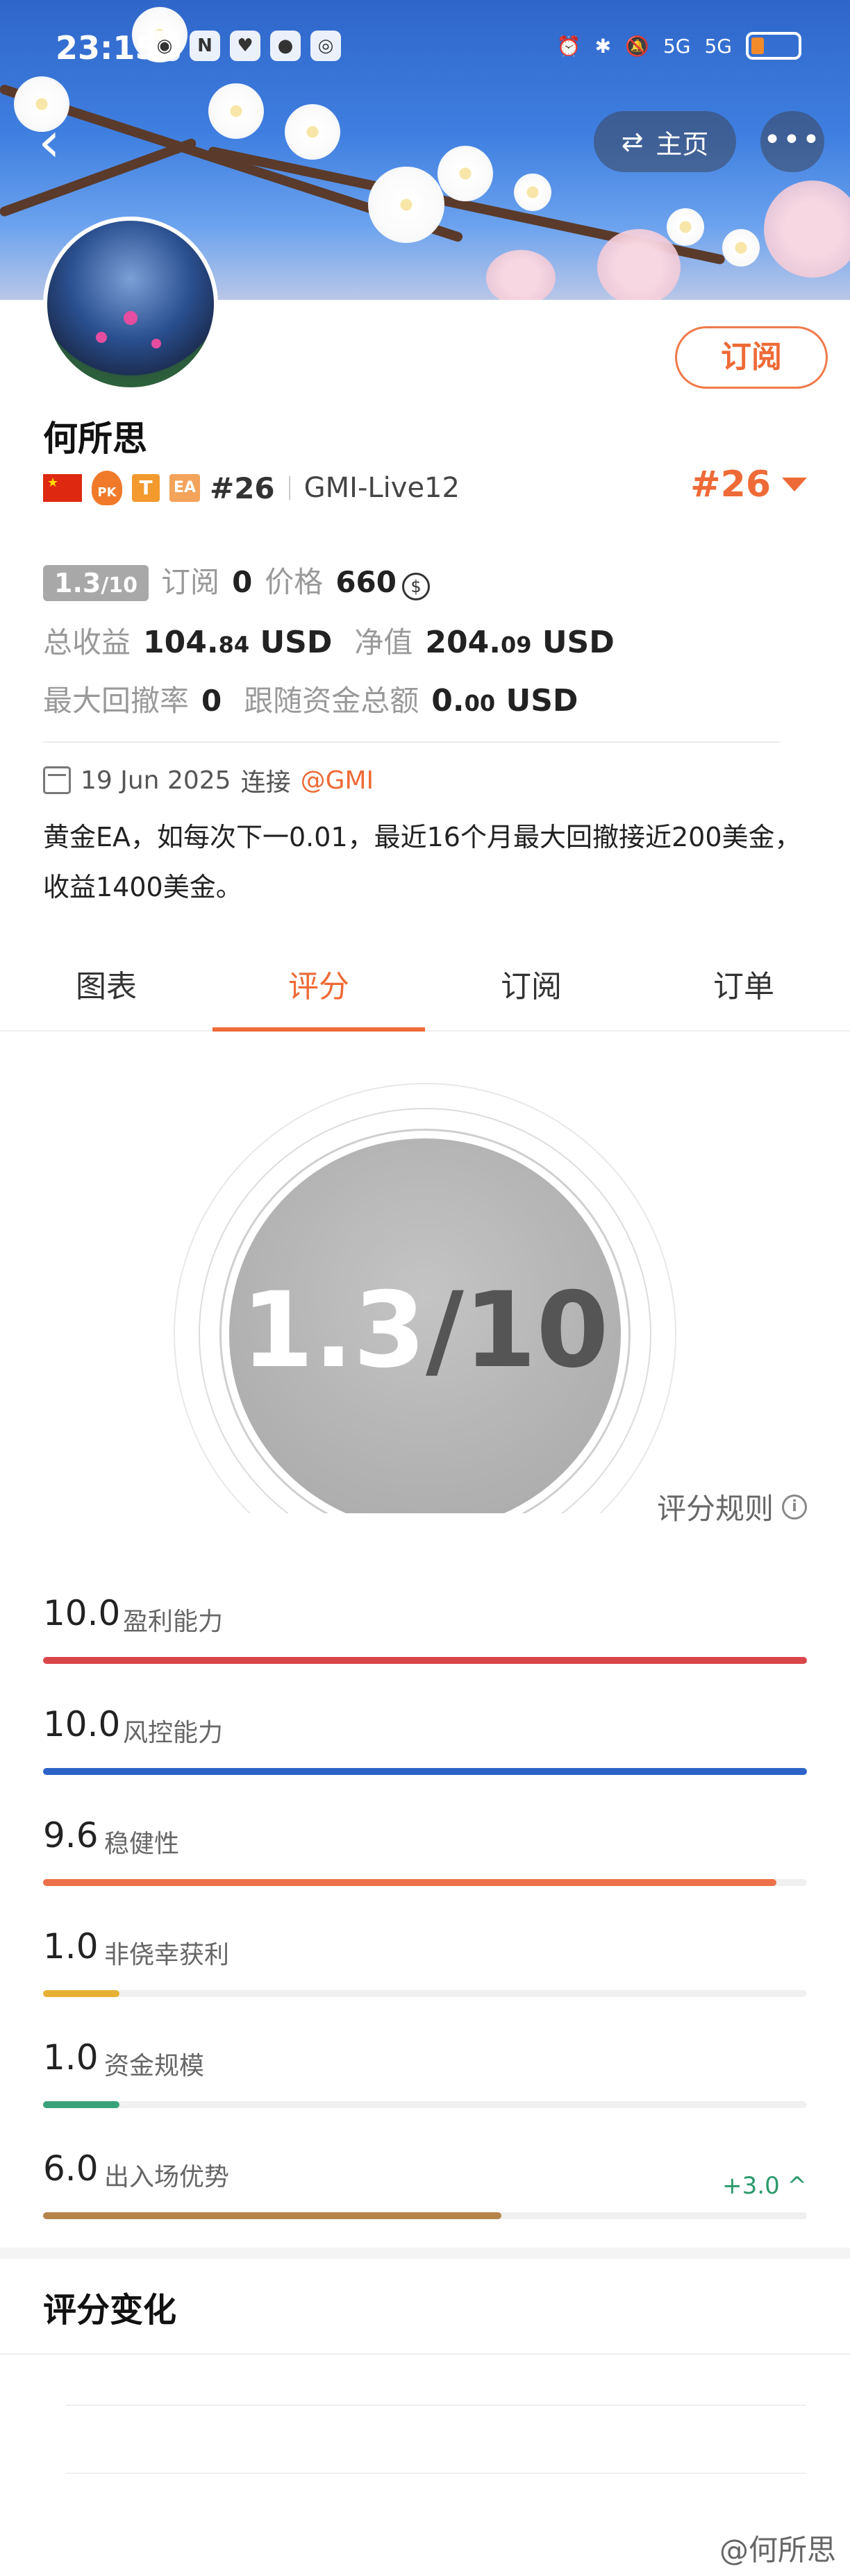 The image size is (850, 2576). Describe the element at coordinates (792, 141) in the screenshot. I see `more-button: •••` at that location.